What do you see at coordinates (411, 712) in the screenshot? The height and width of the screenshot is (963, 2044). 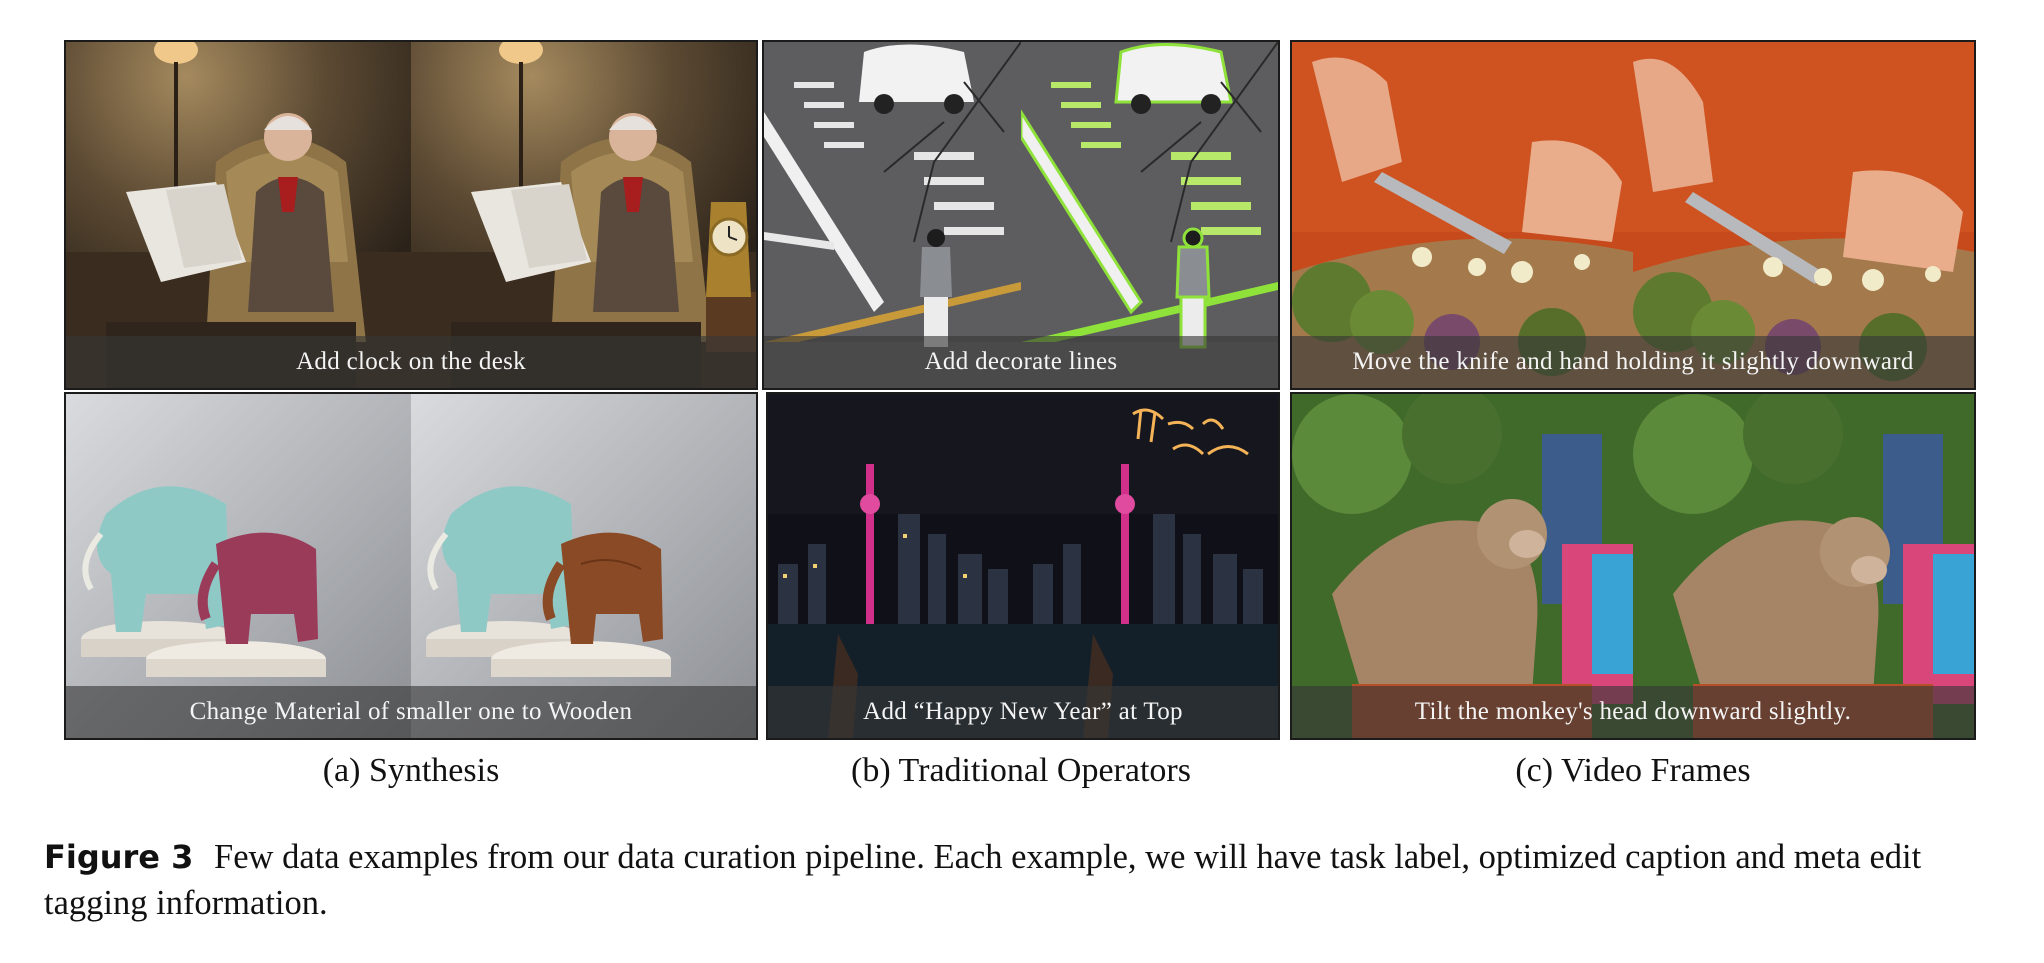 I see `edit-caption: Change Material of smaller one to Wooden` at bounding box center [411, 712].